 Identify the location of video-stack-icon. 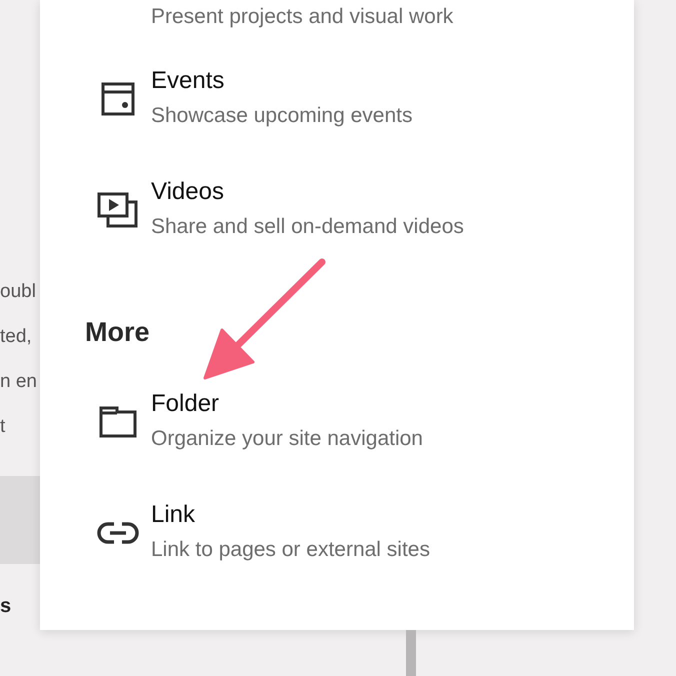
(118, 210).